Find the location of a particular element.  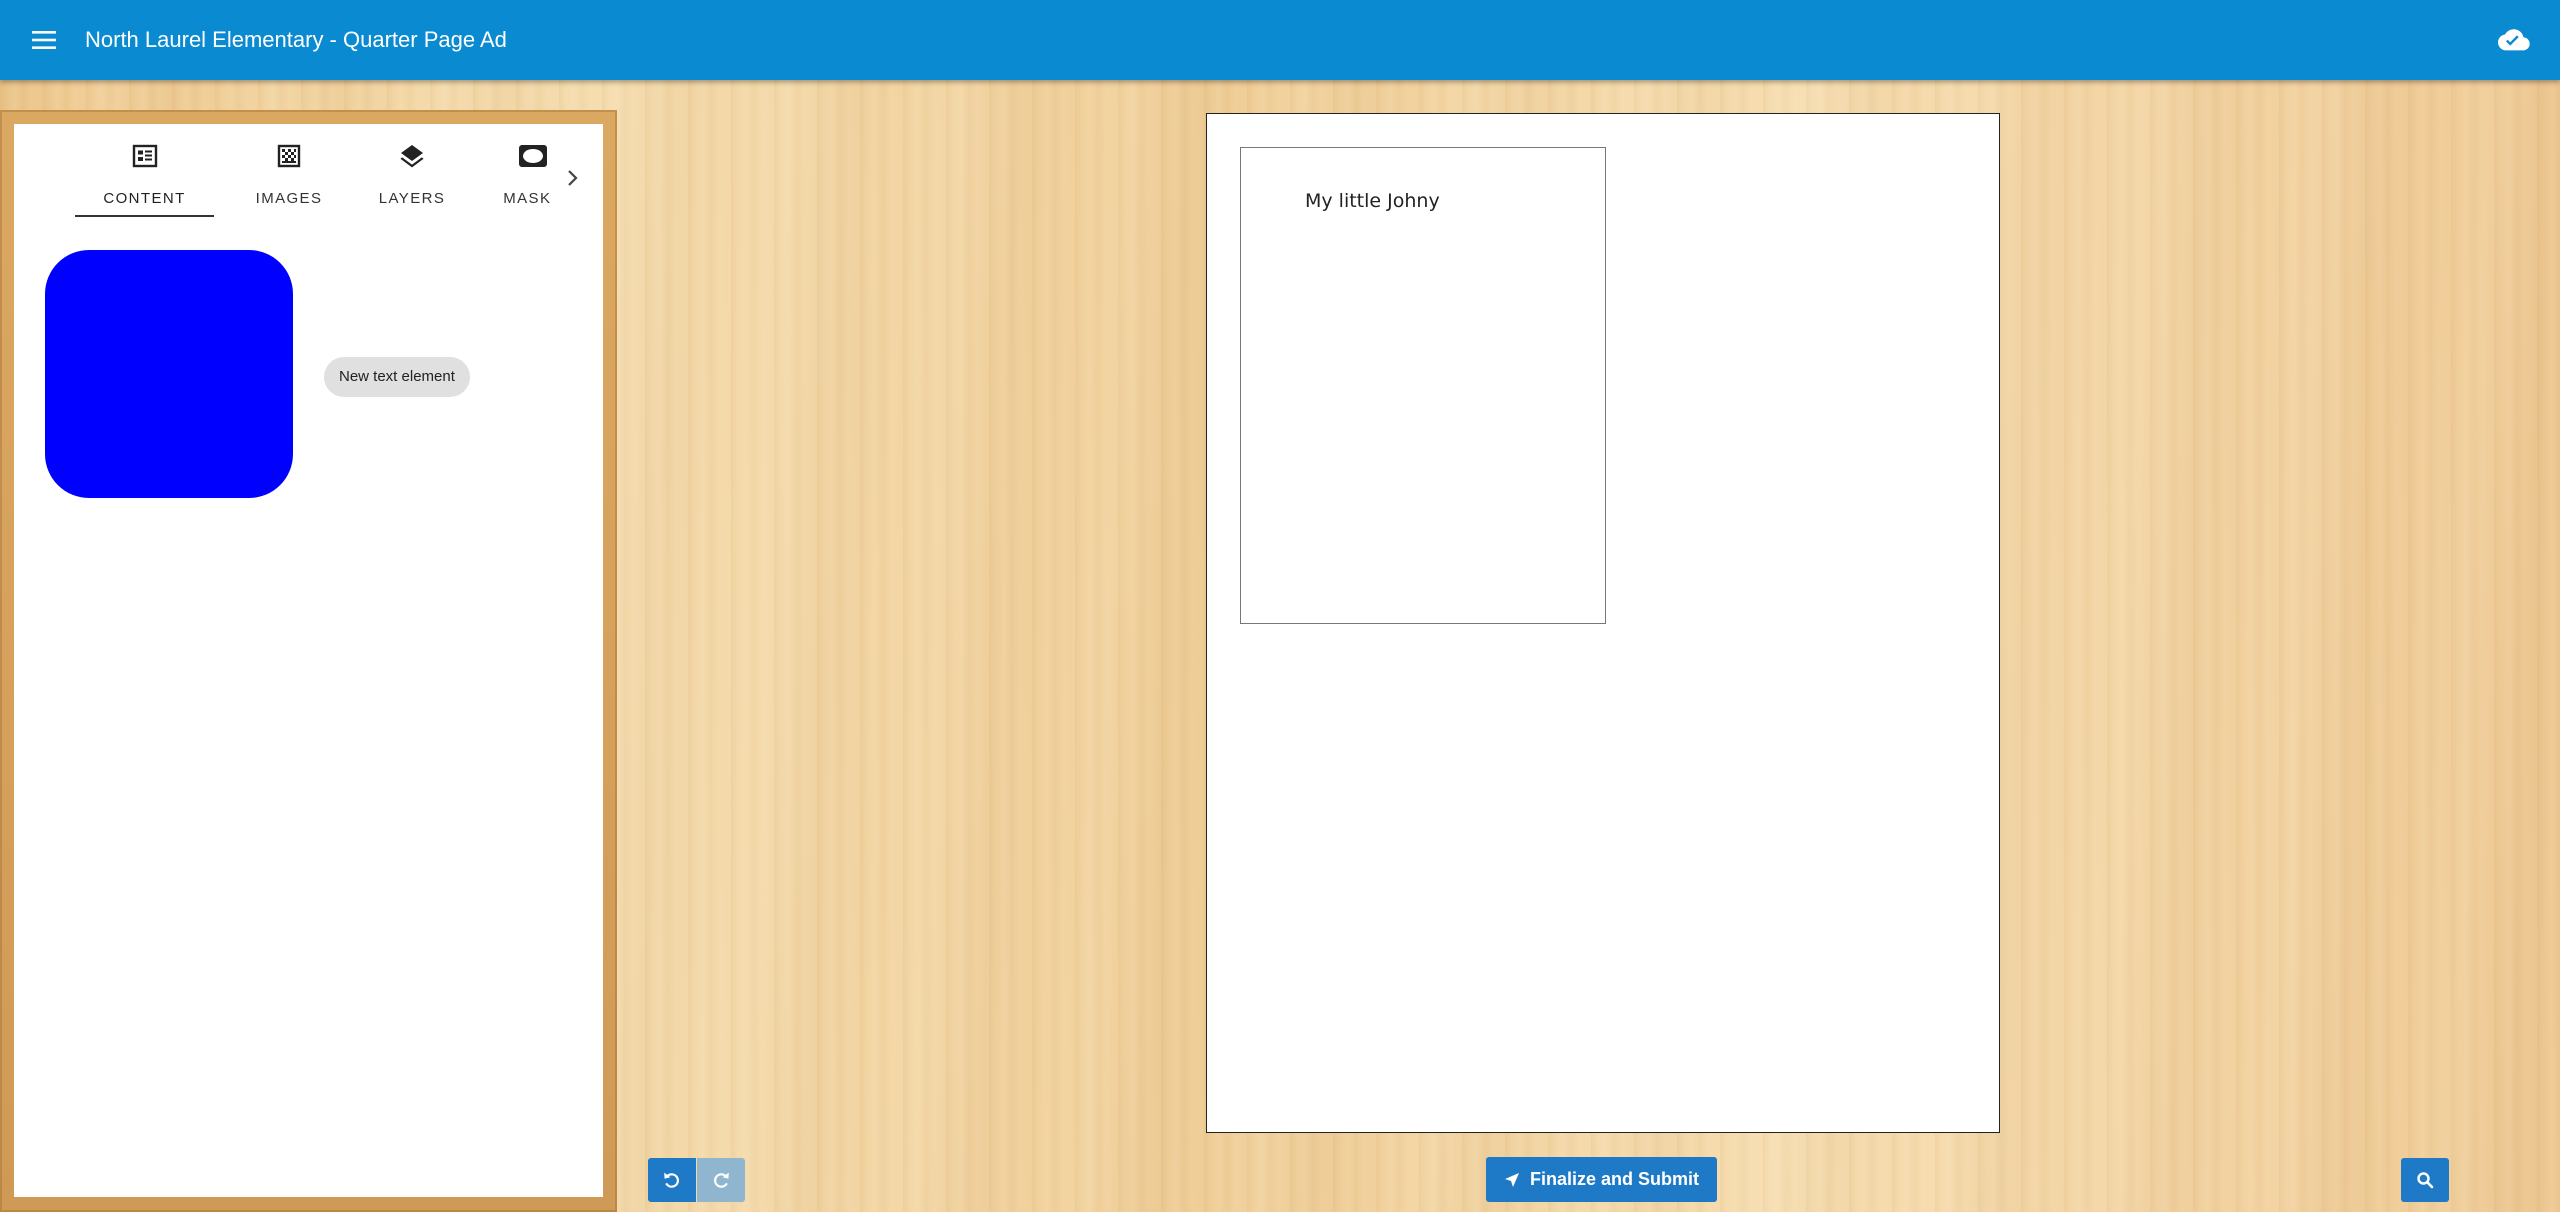

menu-icon is located at coordinates (44, 40).